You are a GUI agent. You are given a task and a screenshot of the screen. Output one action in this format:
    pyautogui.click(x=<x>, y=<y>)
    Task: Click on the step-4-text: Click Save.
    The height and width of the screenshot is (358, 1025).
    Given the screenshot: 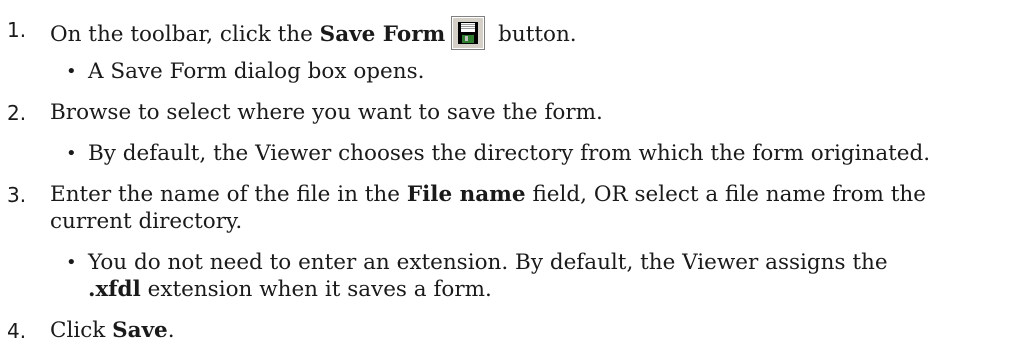 What is the action you would take?
    pyautogui.click(x=112, y=331)
    